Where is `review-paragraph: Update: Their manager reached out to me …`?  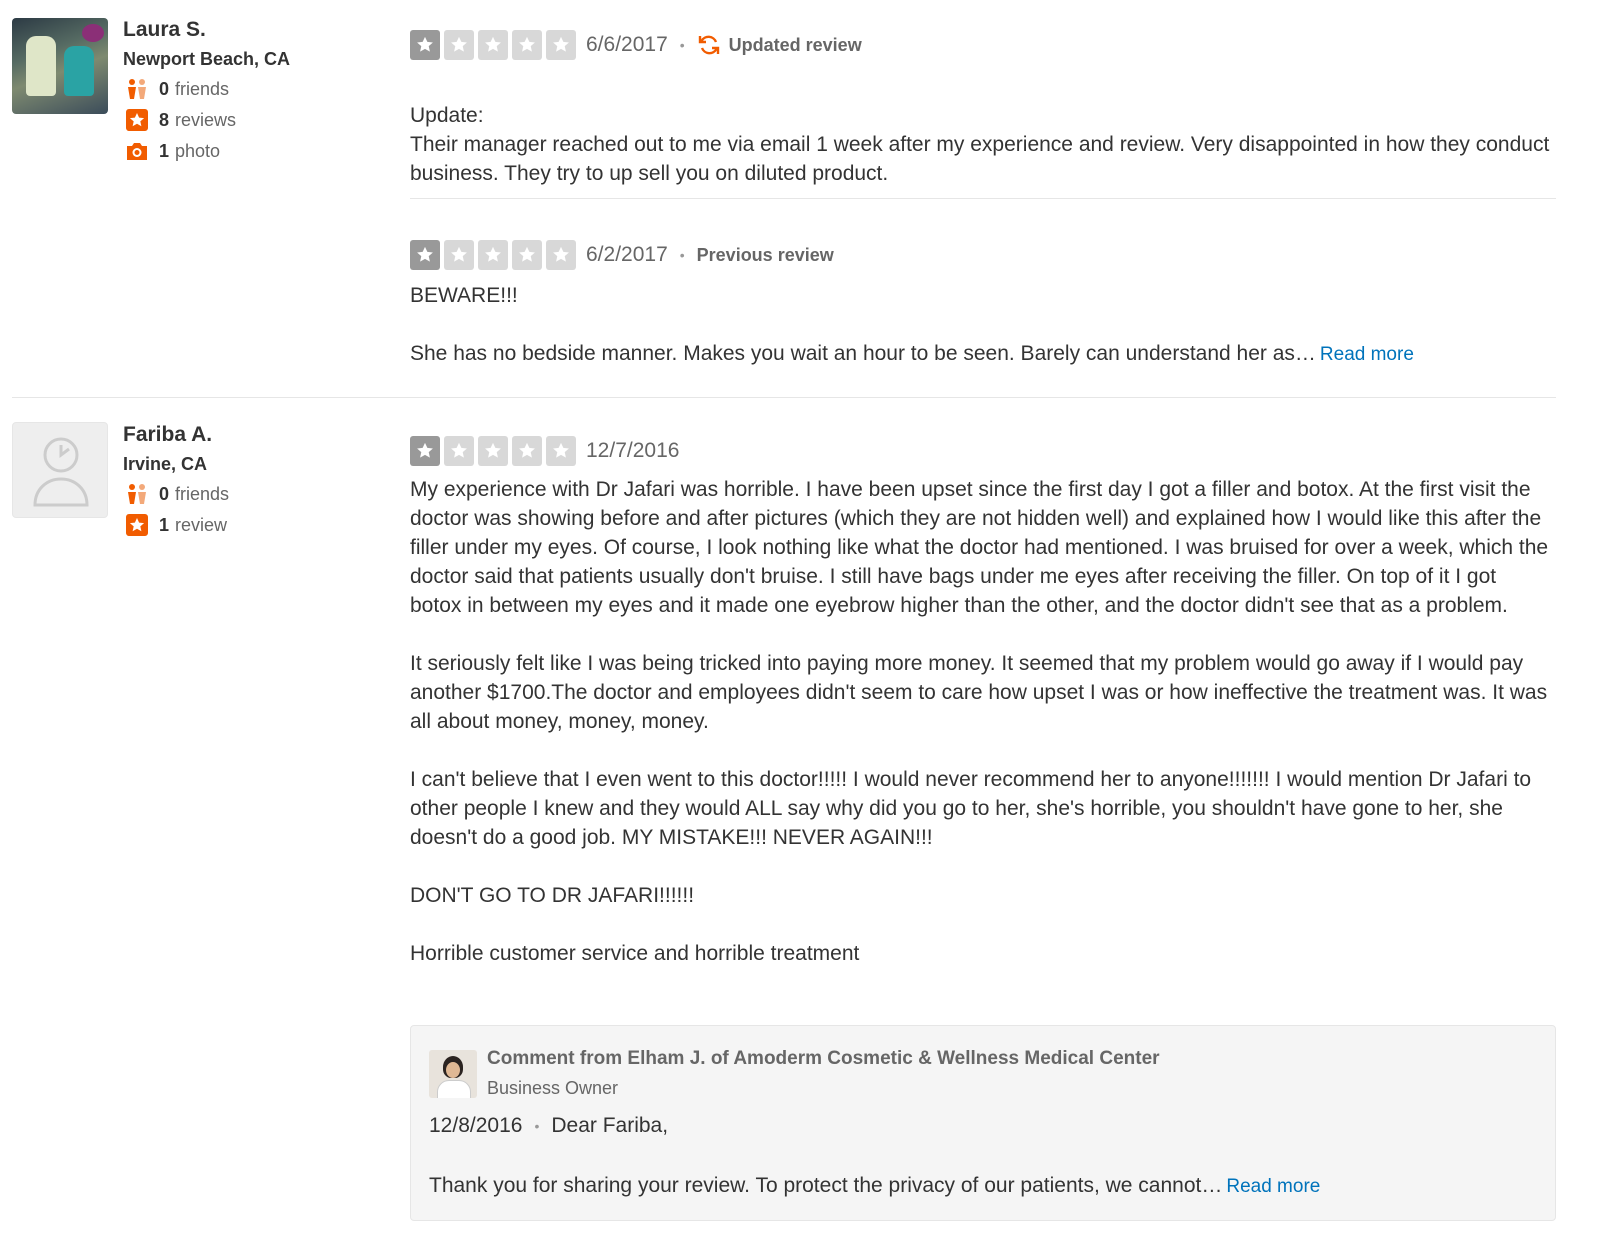 review-paragraph: Update: Their manager reached out to me … is located at coordinates (980, 144).